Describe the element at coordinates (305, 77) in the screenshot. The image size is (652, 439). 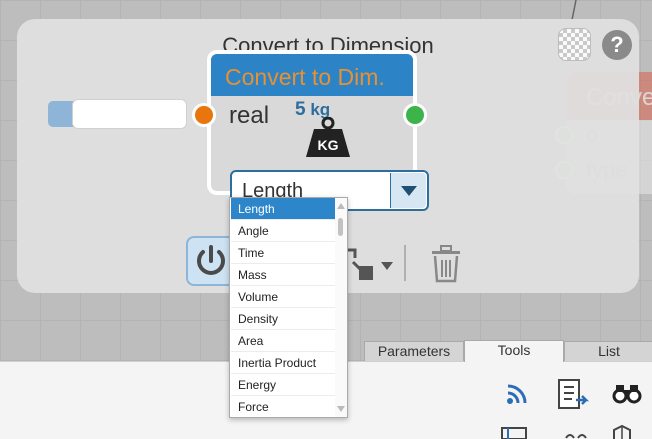
I see `node-title: Convert to Dim.` at that location.